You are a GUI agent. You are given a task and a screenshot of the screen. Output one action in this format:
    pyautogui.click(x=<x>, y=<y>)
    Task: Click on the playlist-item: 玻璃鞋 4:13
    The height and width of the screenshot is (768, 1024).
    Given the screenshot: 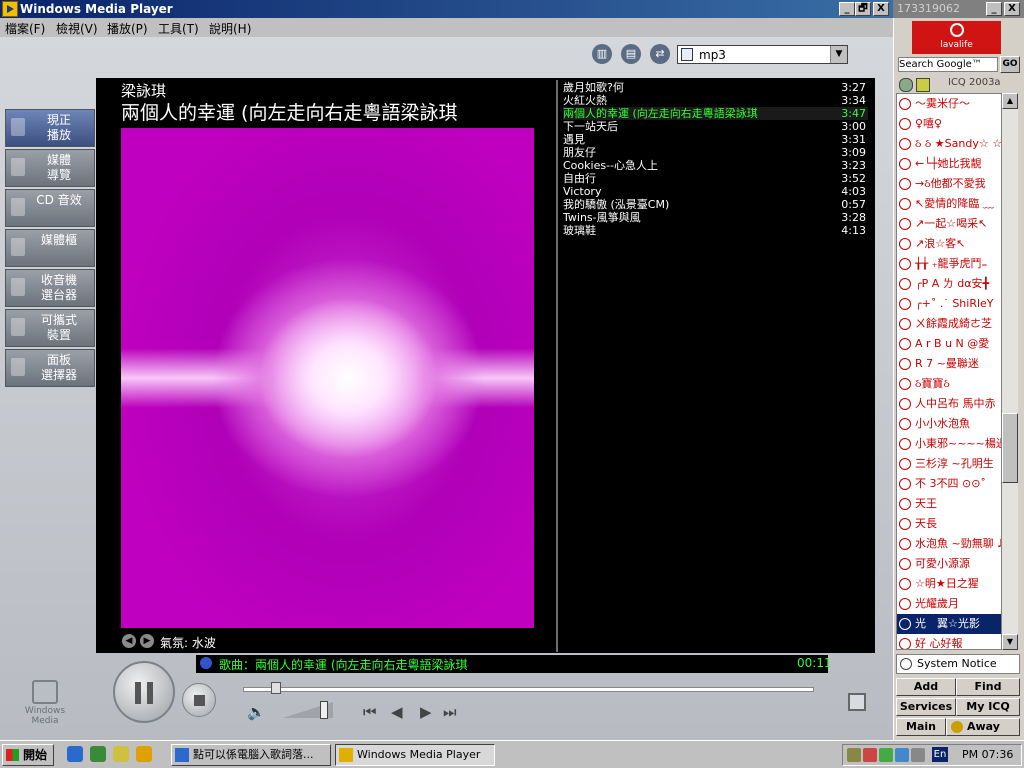 What is the action you would take?
    pyautogui.click(x=715, y=230)
    